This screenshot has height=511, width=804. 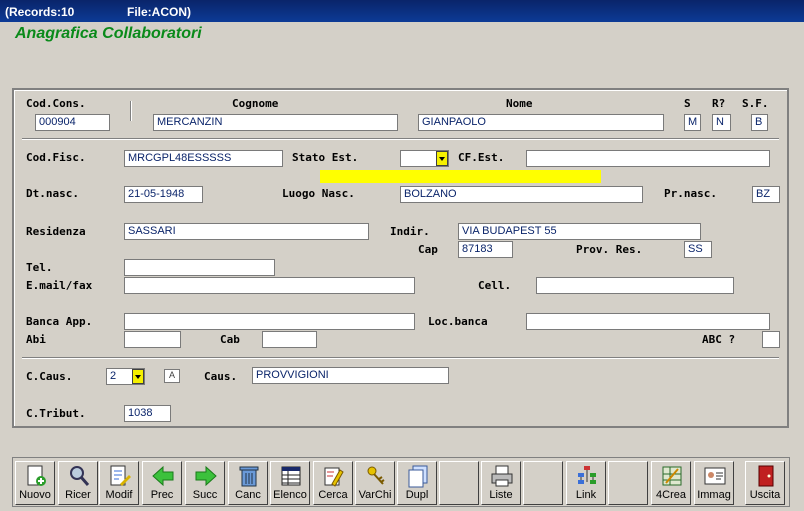 I want to click on abc-label: ABC ?, so click(x=719, y=339).